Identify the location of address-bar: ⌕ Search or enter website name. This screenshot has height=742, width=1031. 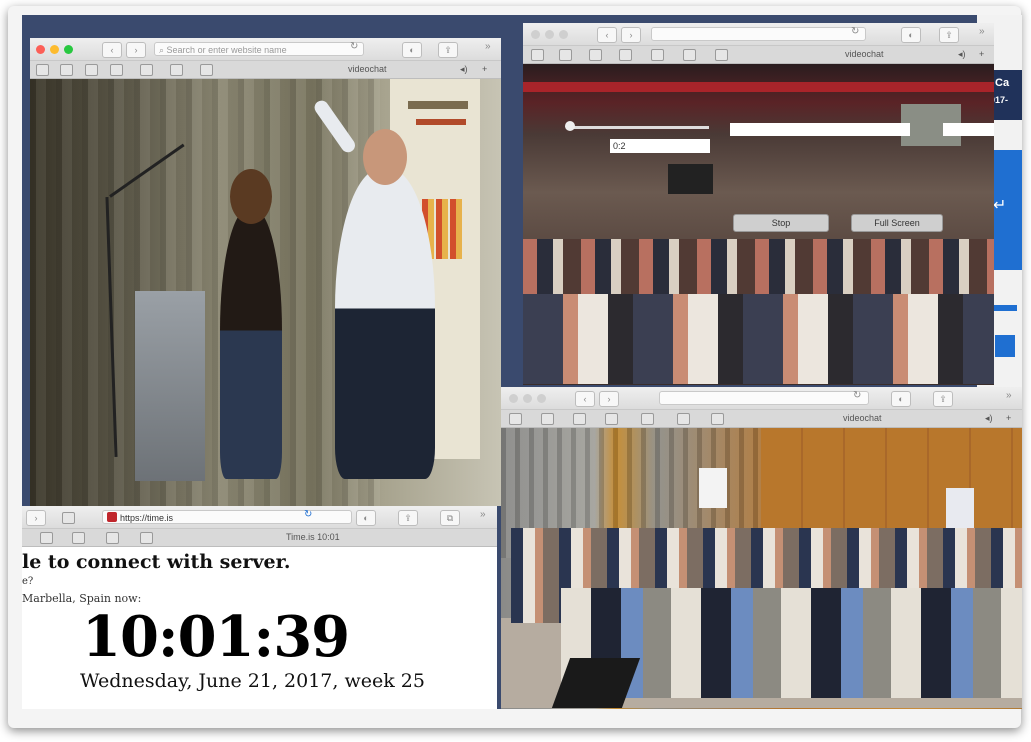
(259, 49).